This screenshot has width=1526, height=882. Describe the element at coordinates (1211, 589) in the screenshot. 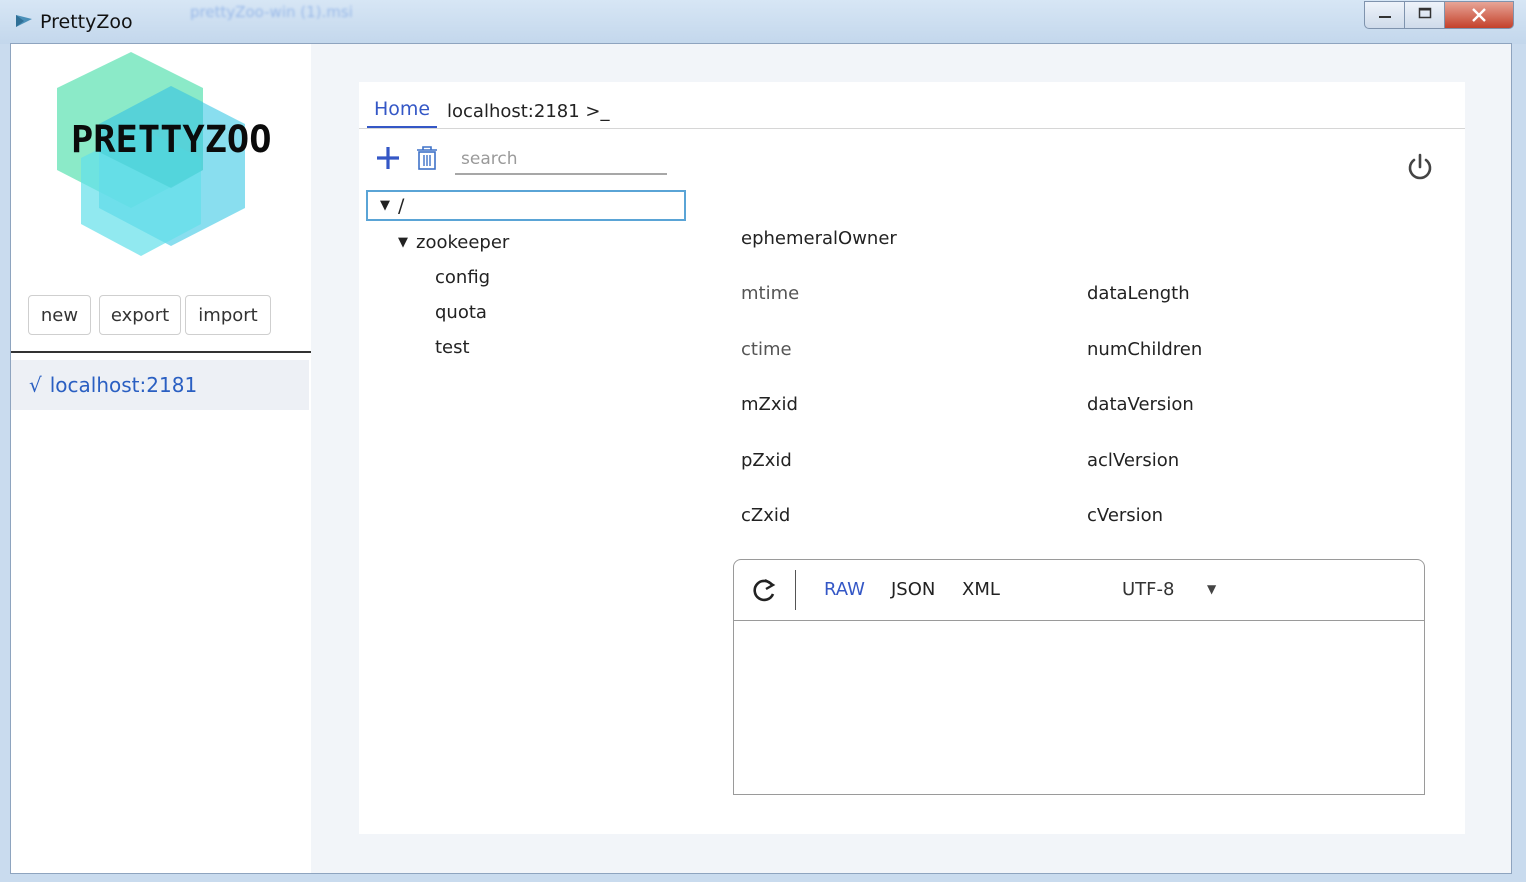

I see `chevron-down-icon: ▼` at that location.